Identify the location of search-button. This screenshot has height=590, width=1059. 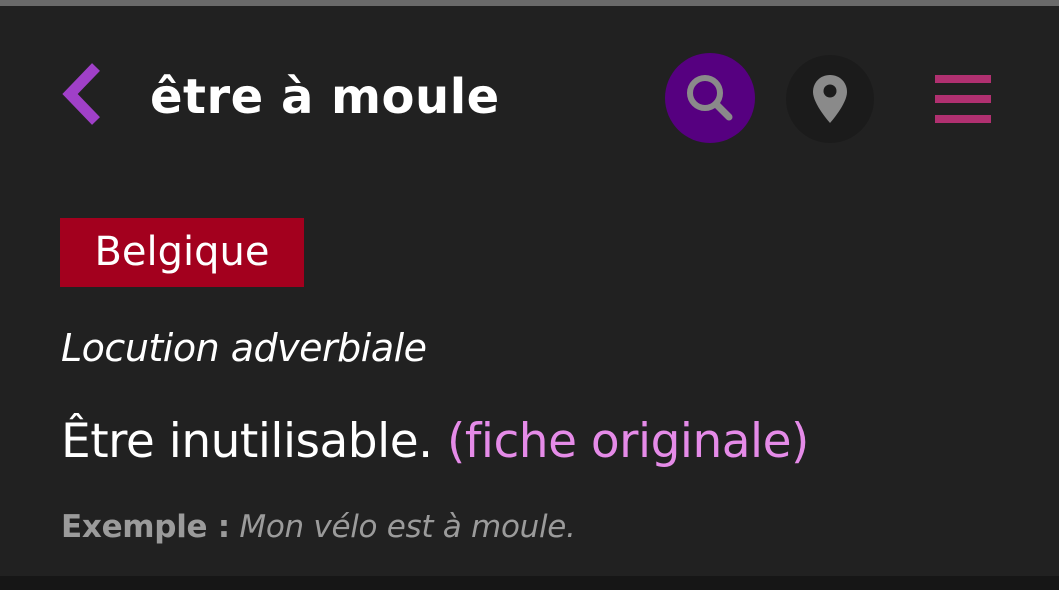
(710, 98).